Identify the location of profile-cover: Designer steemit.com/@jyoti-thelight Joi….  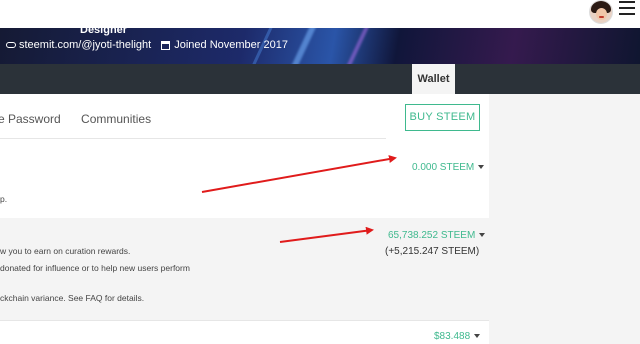
(320, 46).